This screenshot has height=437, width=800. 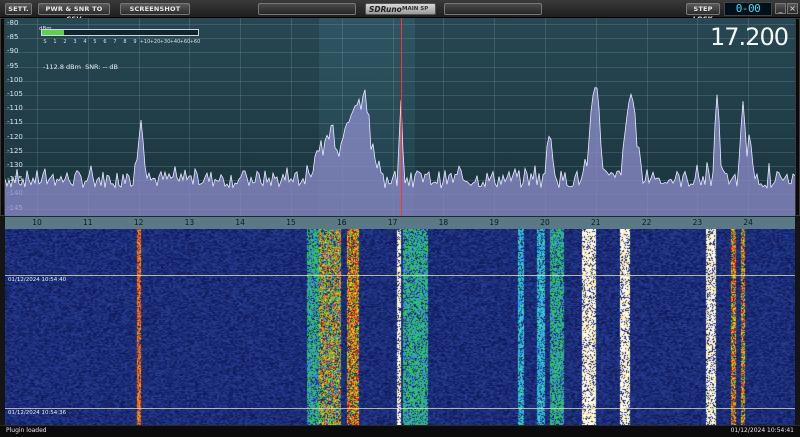 I want to click on waterfall-timestamp-2: 01/12/2024 10:54:36, so click(x=37, y=413).